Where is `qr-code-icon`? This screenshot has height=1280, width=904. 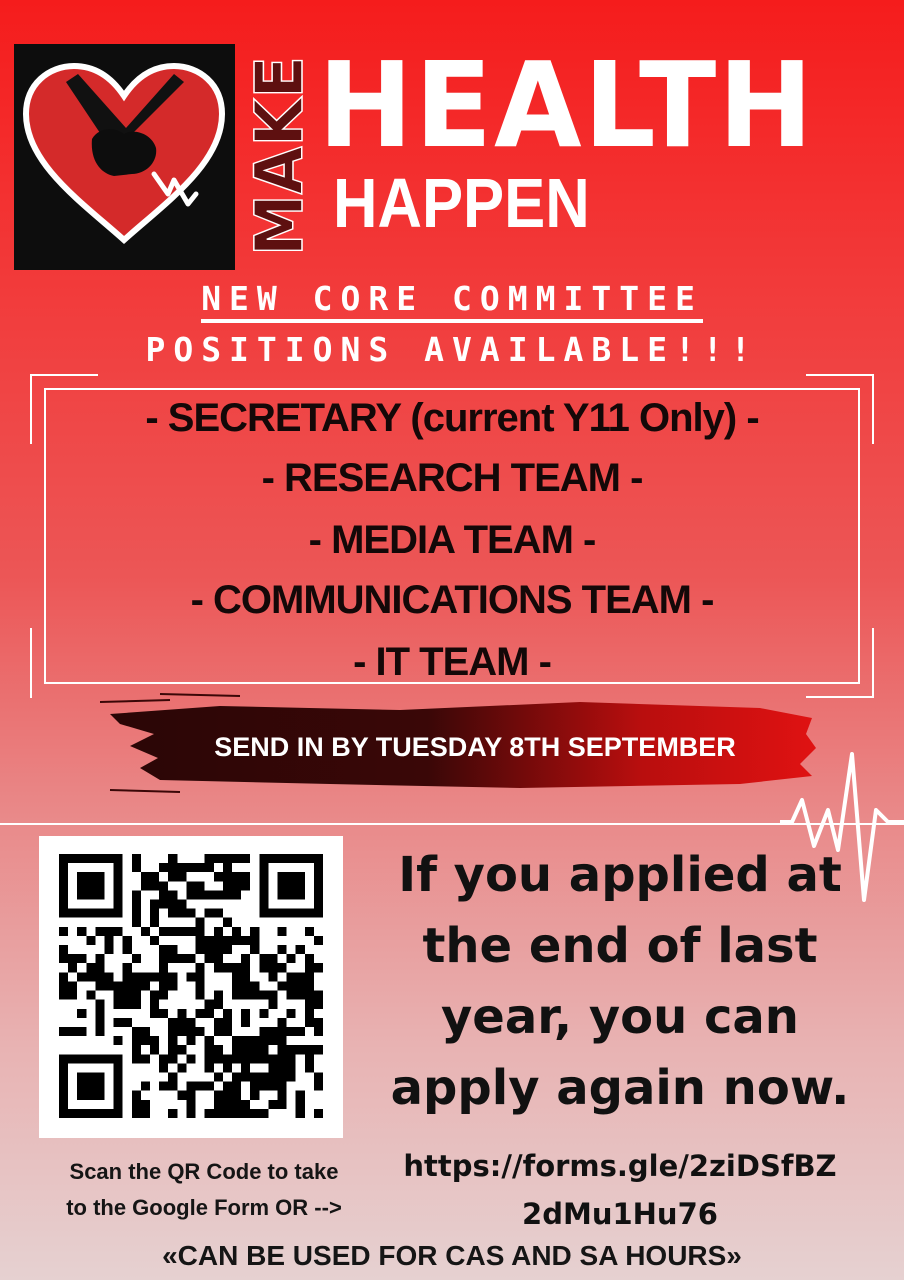 qr-code-icon is located at coordinates (191, 986).